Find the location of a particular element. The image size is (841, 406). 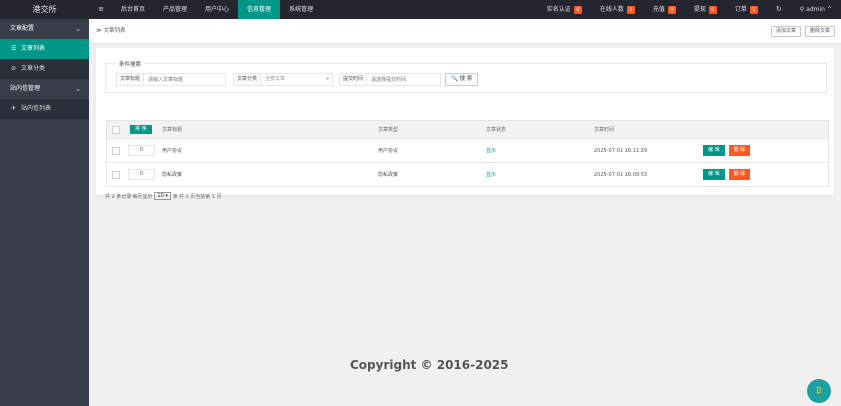

main-nav: 后台首页 产品管理 用户中心 信息管理 系统管理 is located at coordinates (217, 9).